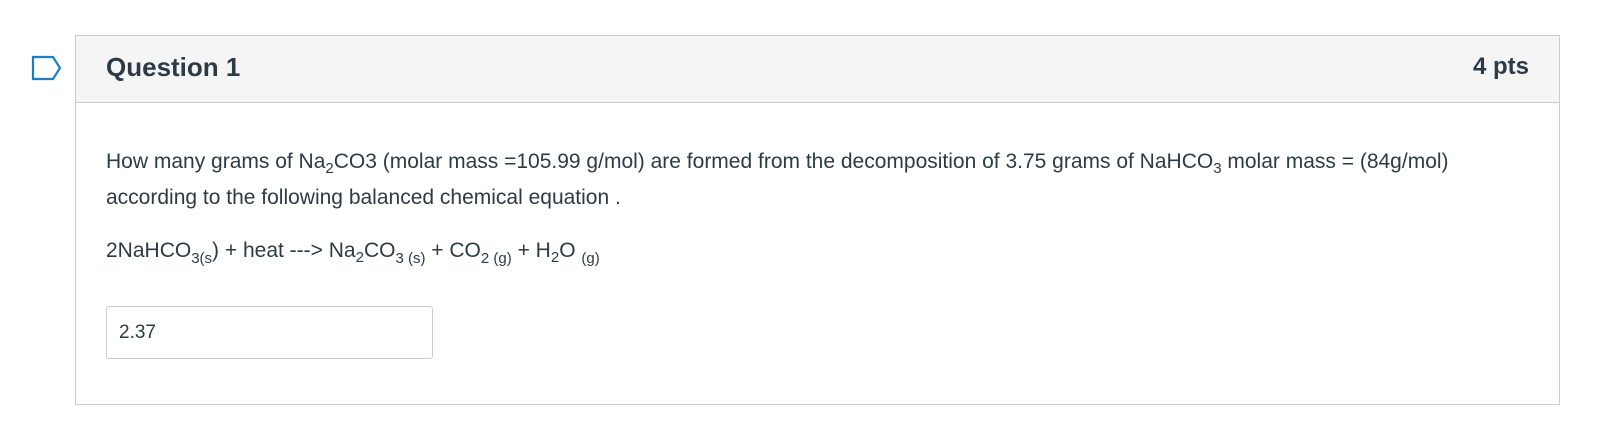 The width and height of the screenshot is (1598, 445). Describe the element at coordinates (1500, 66) in the screenshot. I see `question-points: 4 pts` at that location.